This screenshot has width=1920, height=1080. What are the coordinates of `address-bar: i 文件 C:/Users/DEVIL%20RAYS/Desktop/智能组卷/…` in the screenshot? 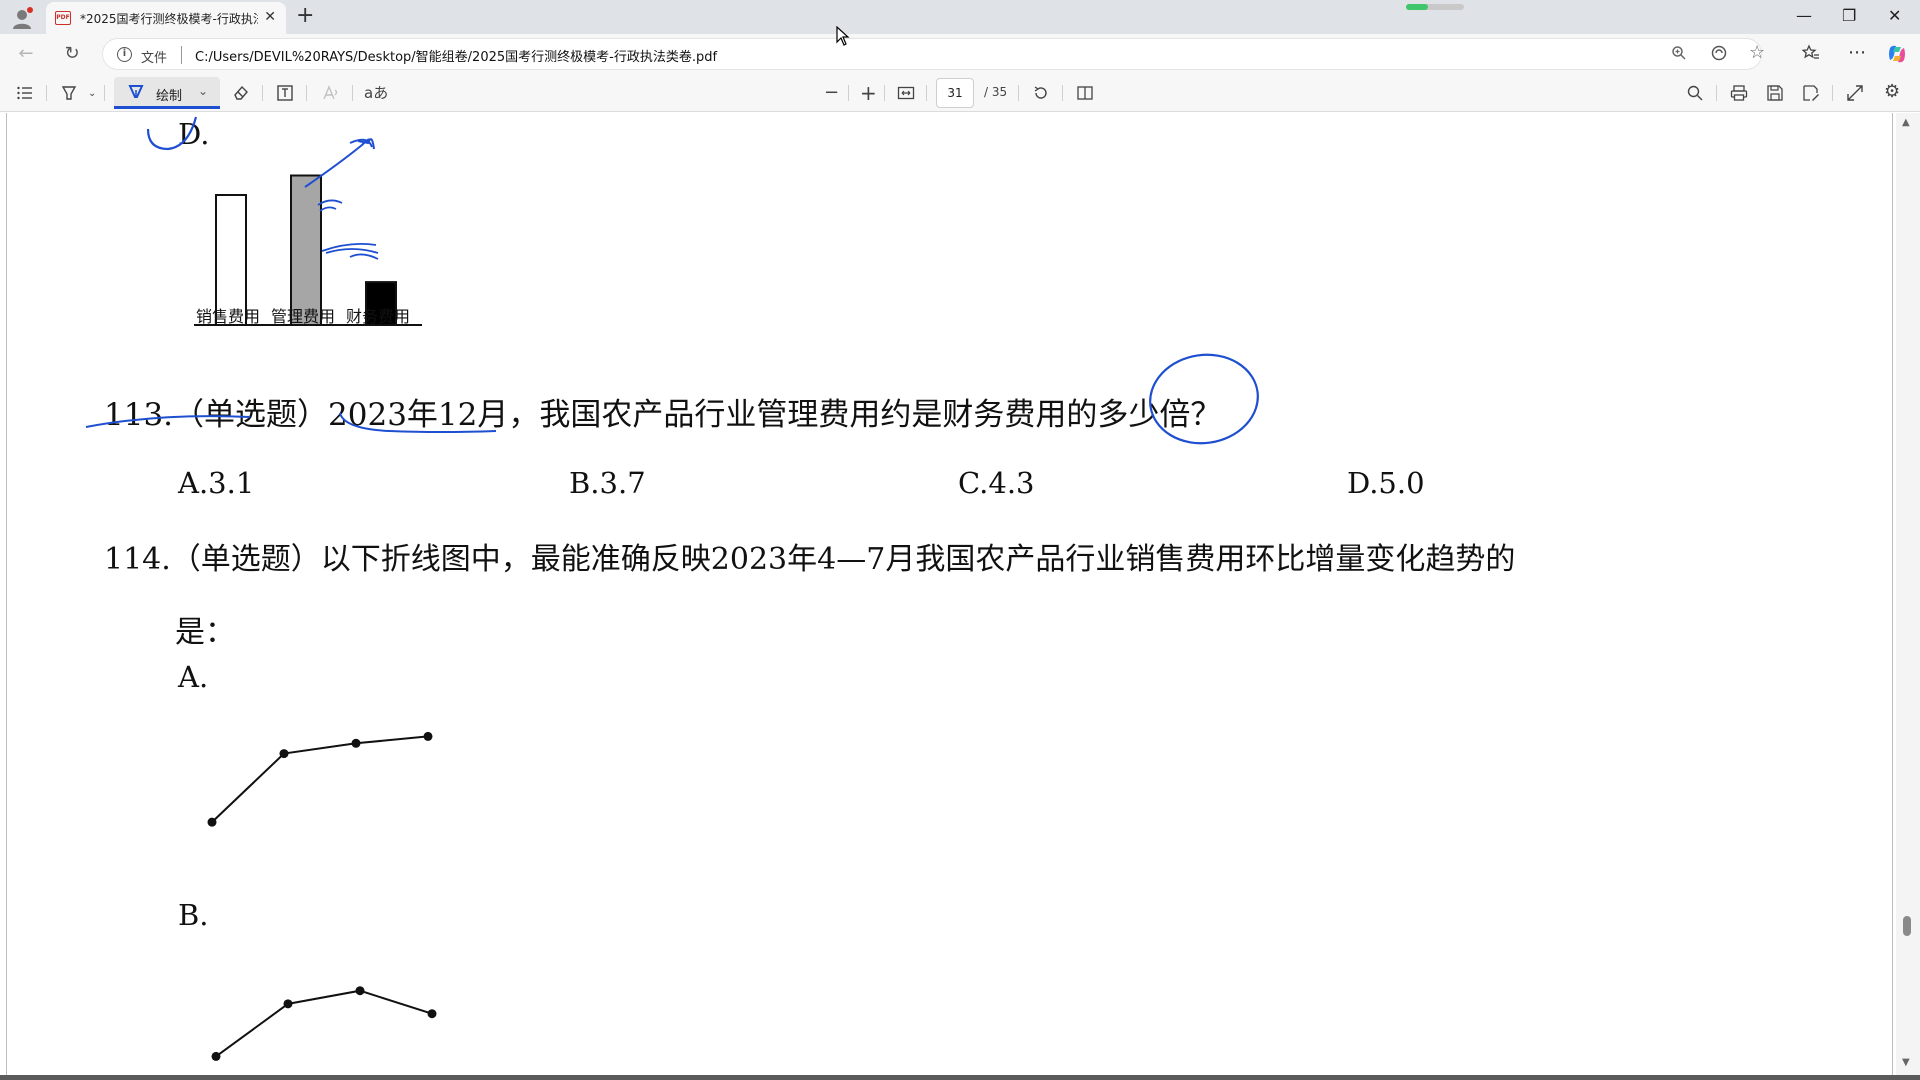 It's located at (933, 54).